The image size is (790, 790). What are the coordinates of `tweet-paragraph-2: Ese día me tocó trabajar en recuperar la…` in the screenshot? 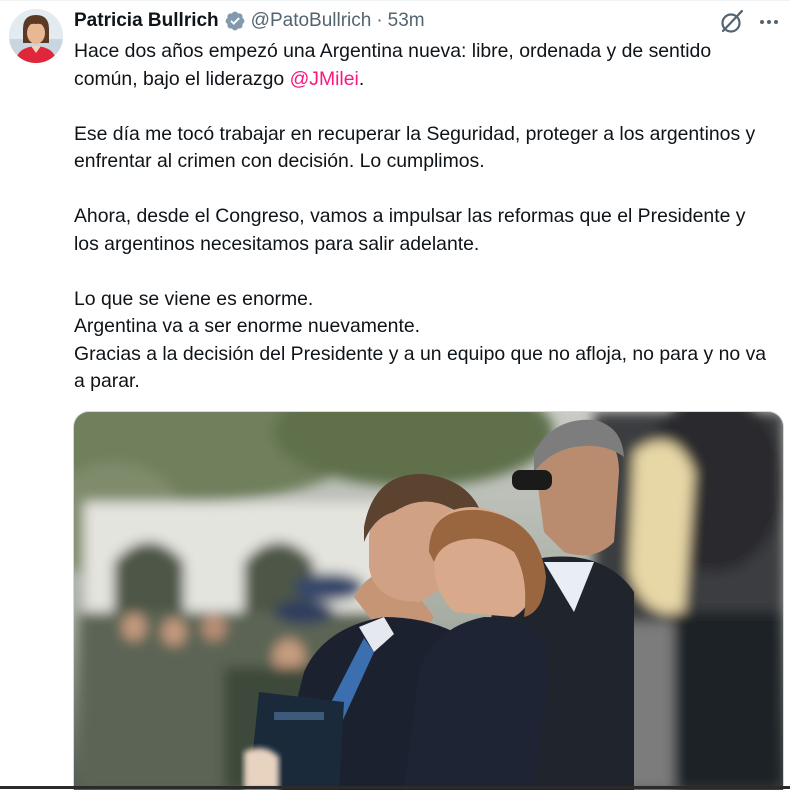 It's located at (415, 147).